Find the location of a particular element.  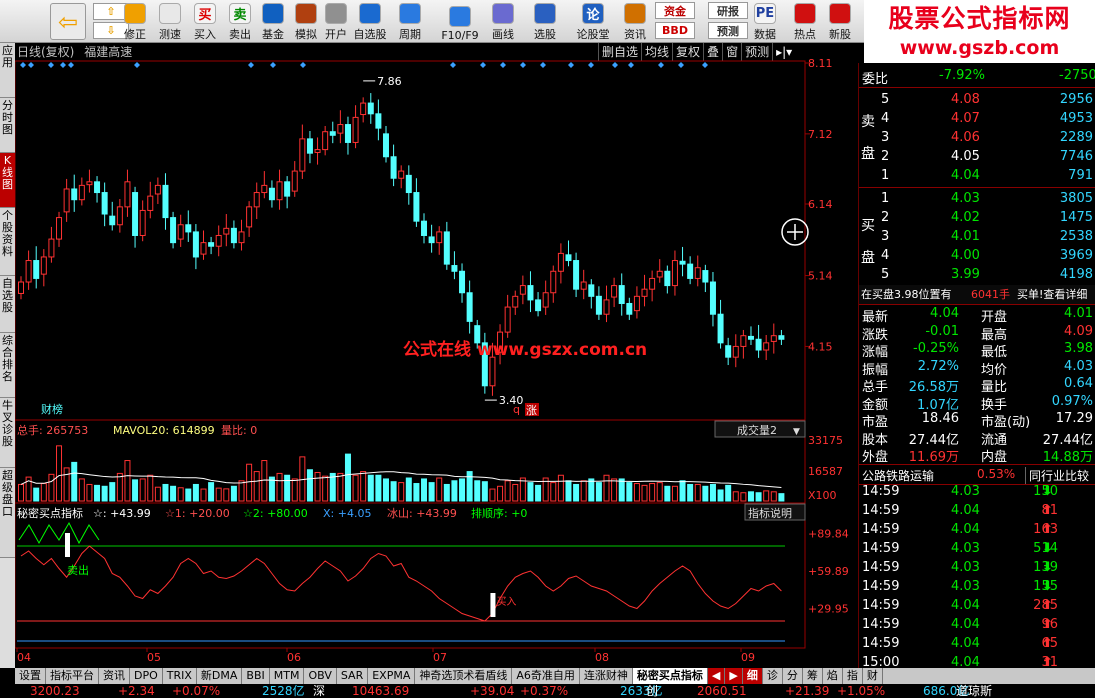

indicator-tab-13: 连涨财神 is located at coordinates (606, 676).